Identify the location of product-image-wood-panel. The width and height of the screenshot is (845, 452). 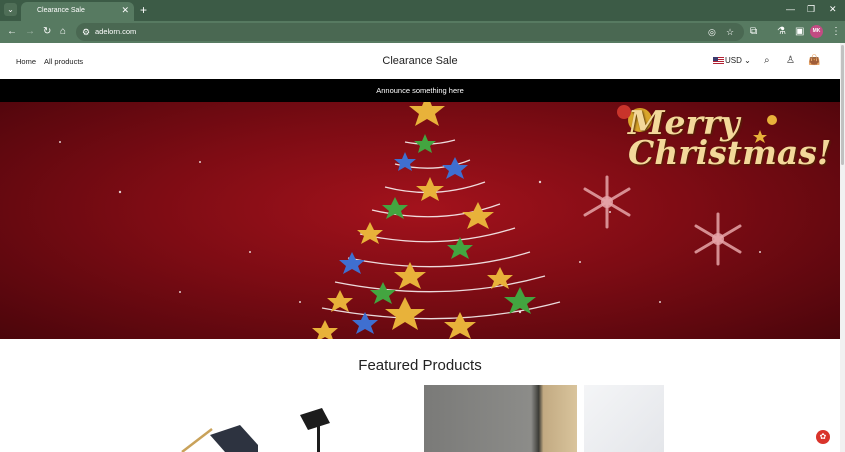
(500, 418).